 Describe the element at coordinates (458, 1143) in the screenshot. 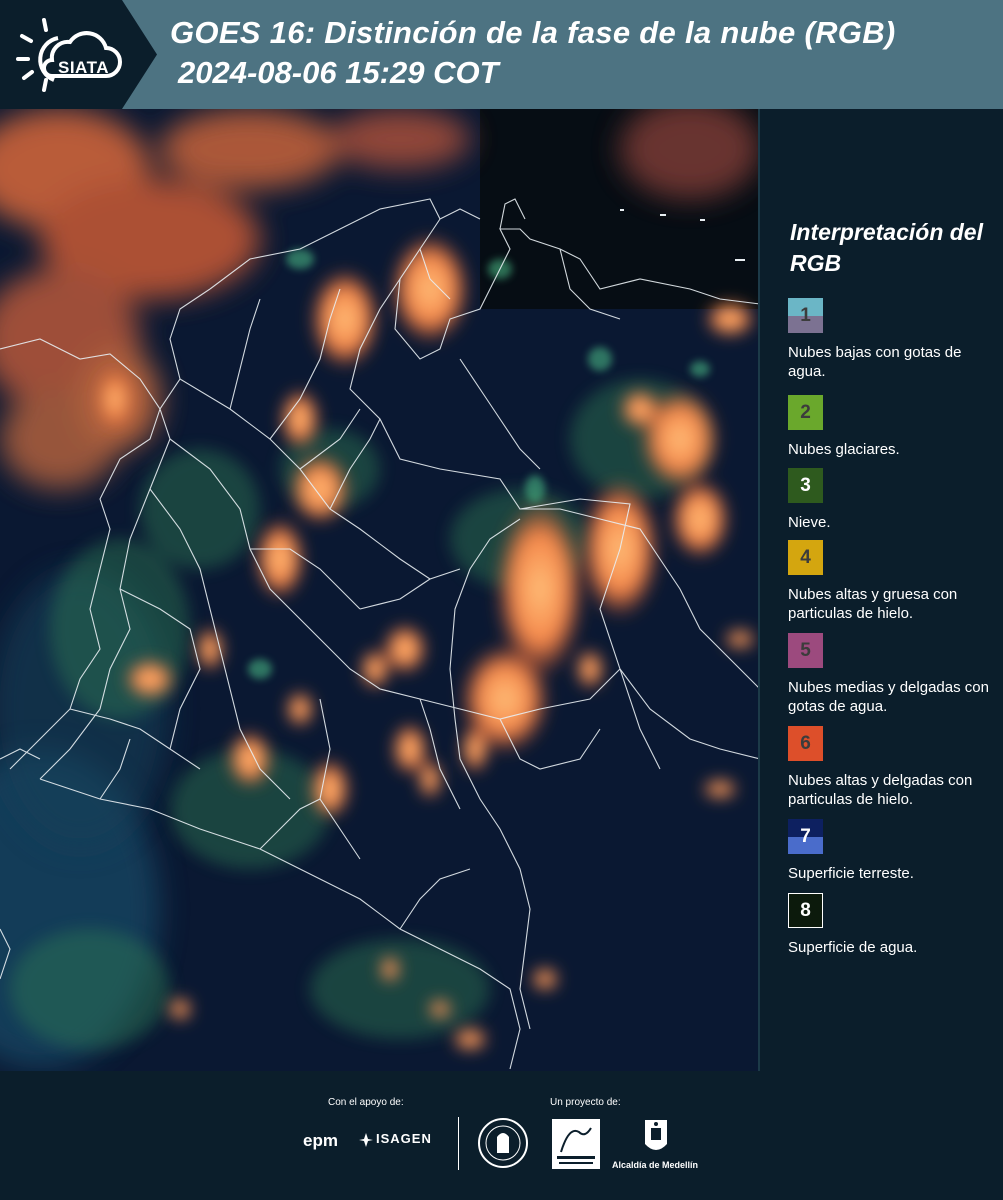

I see `footer-divider` at that location.